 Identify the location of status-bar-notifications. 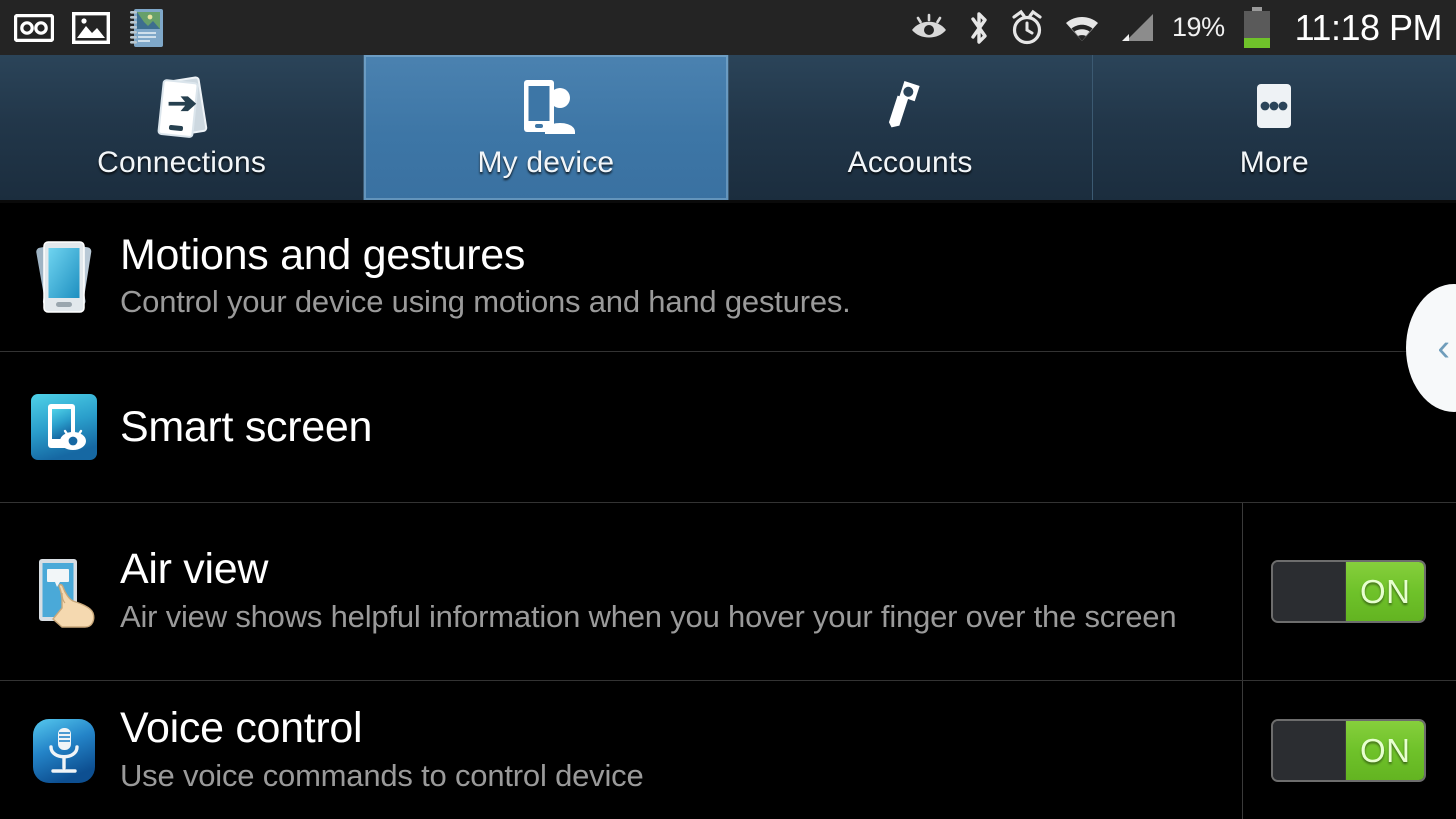
(89, 28).